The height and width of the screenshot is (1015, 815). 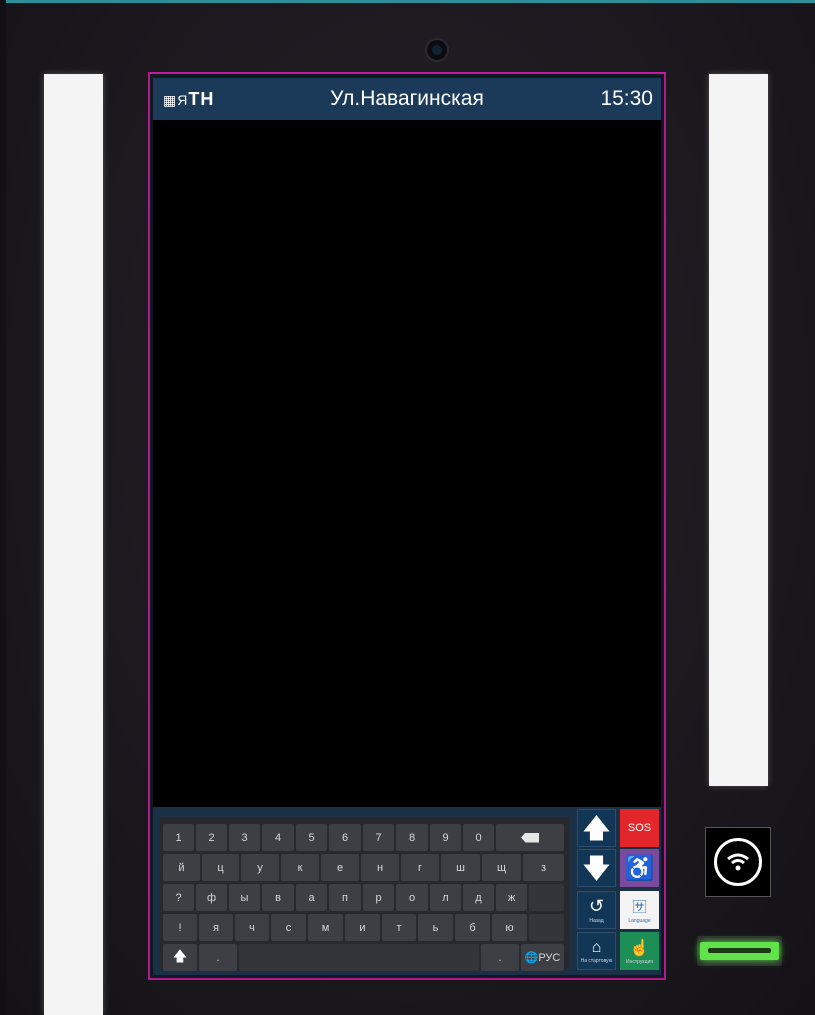 What do you see at coordinates (639, 948) in the screenshot?
I see `hand-pointer-icon: ☝` at bounding box center [639, 948].